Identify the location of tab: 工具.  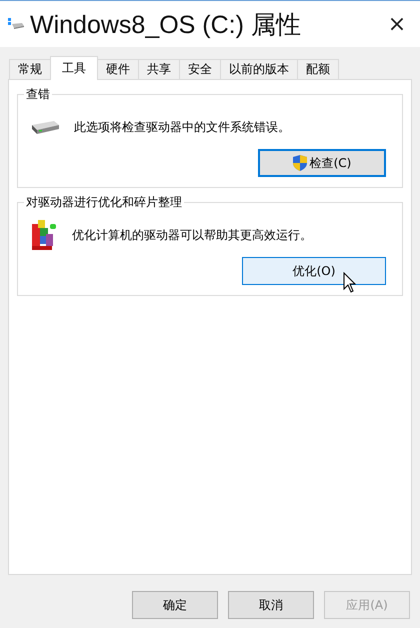
(74, 68).